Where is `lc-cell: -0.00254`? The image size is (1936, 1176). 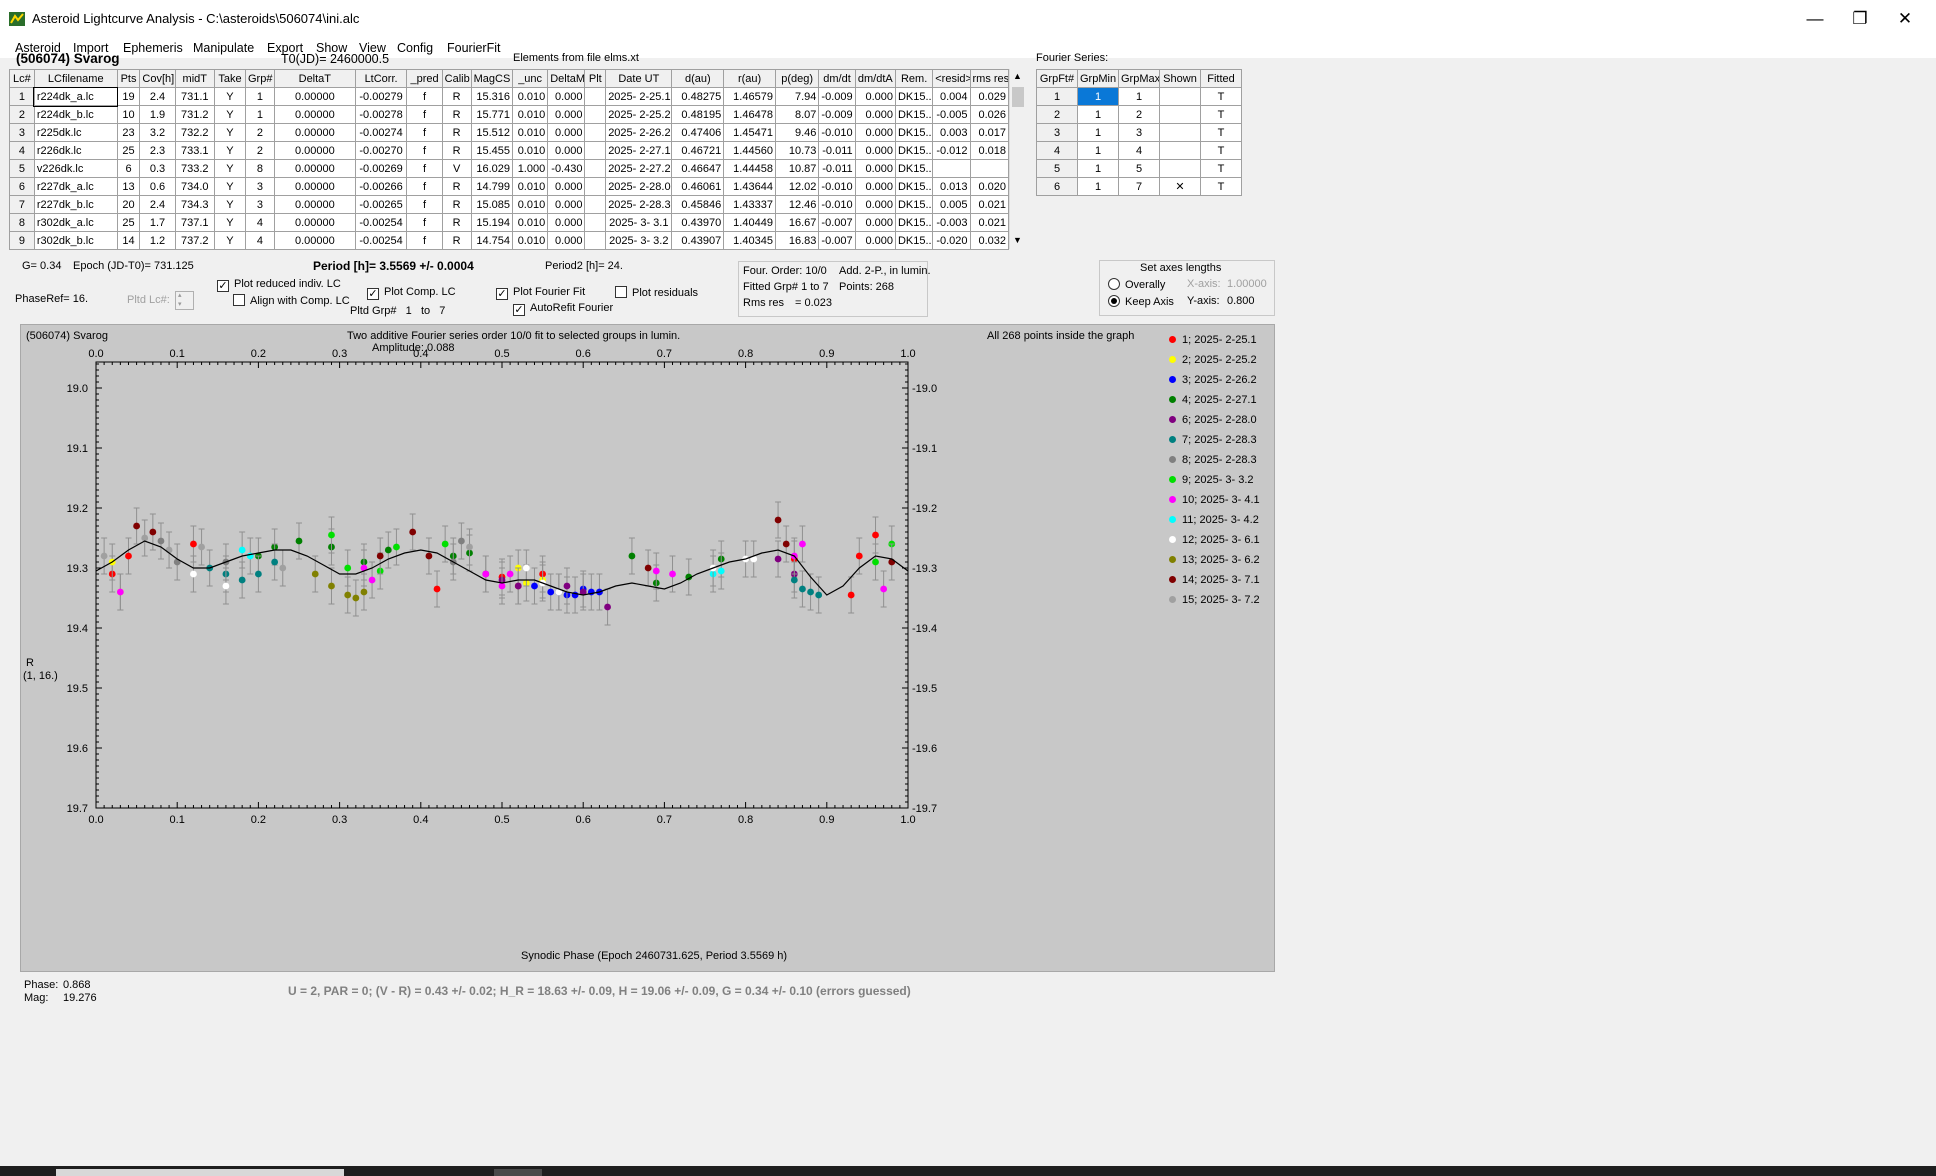 lc-cell: -0.00254 is located at coordinates (381, 222).